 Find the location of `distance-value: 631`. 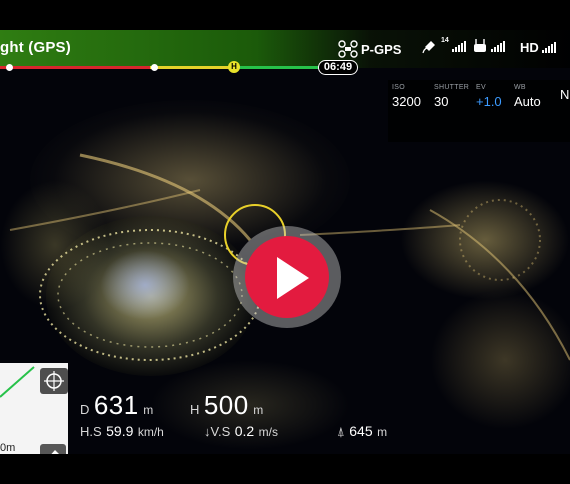

distance-value: 631 is located at coordinates (116, 405).